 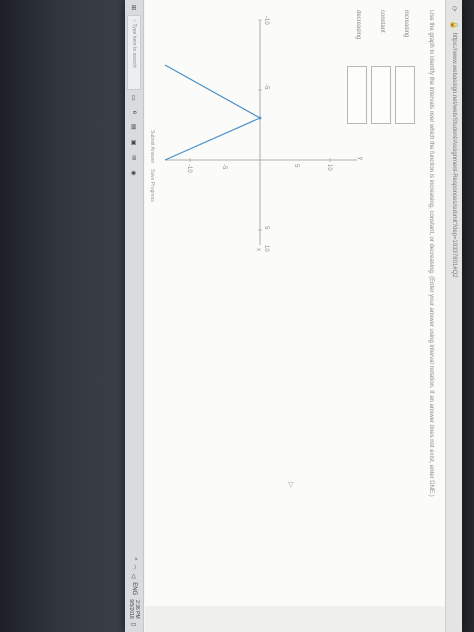 What do you see at coordinates (295, 619) in the screenshot?
I see `page-scrollbar` at bounding box center [295, 619].